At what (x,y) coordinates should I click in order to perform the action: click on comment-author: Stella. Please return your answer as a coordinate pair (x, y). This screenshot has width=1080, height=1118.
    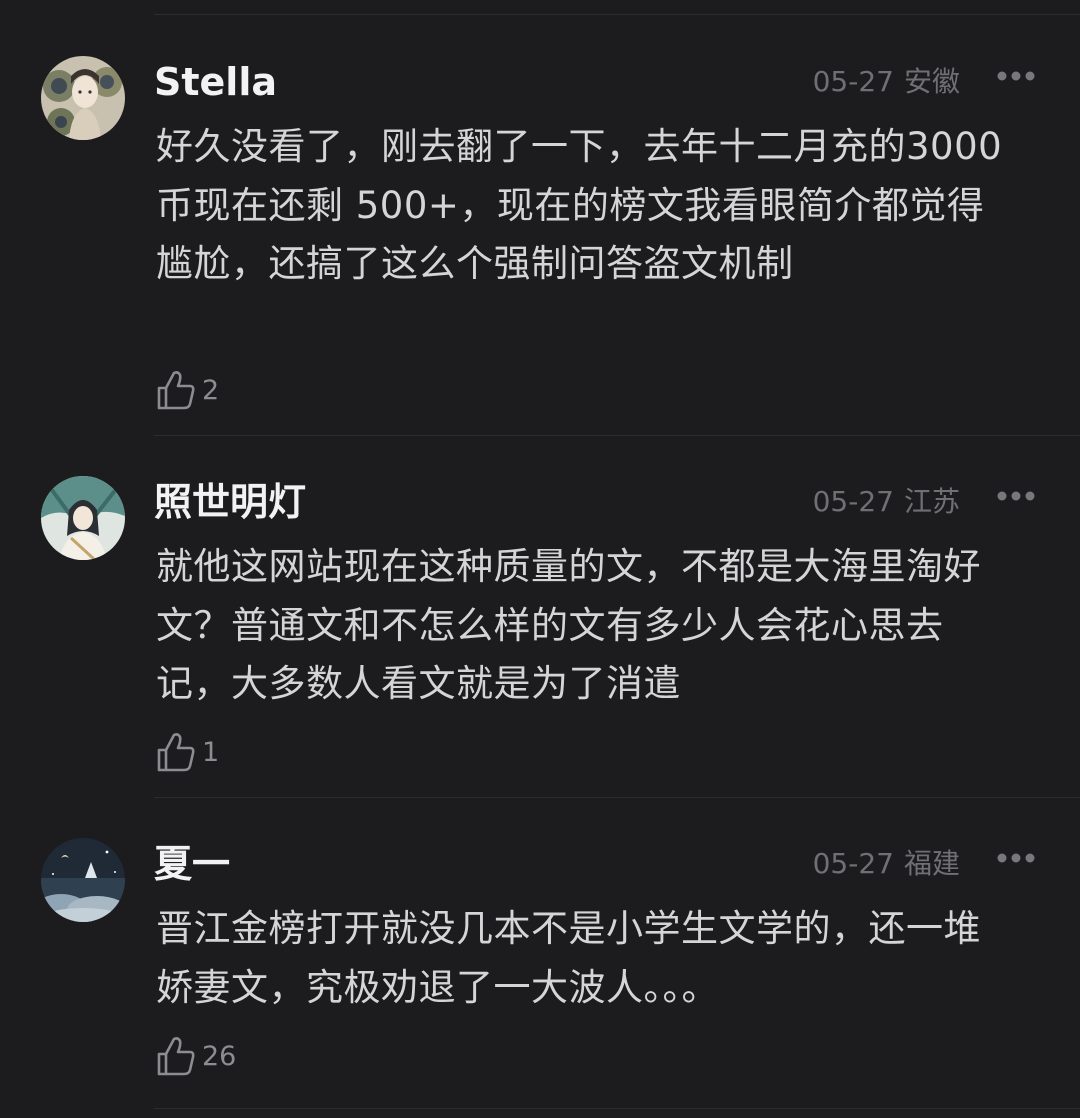
    Looking at the image, I should click on (215, 82).